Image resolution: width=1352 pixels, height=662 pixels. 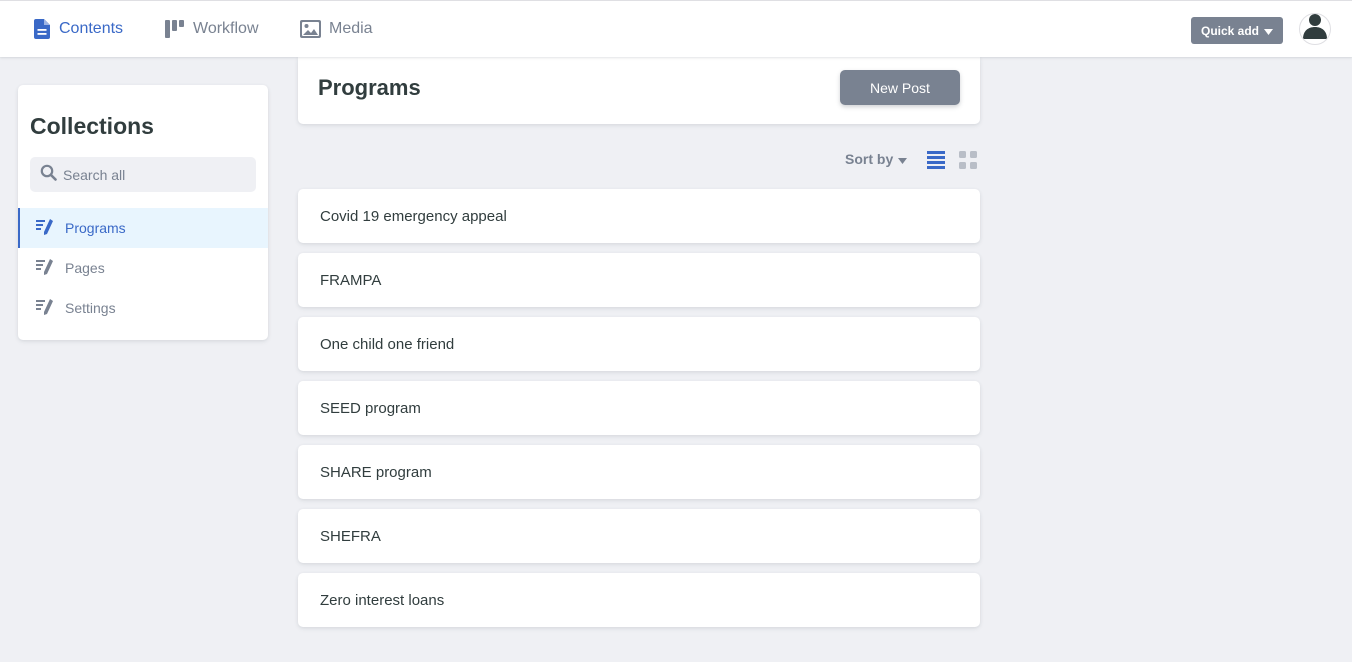 I want to click on search-box, so click(x=143, y=174).